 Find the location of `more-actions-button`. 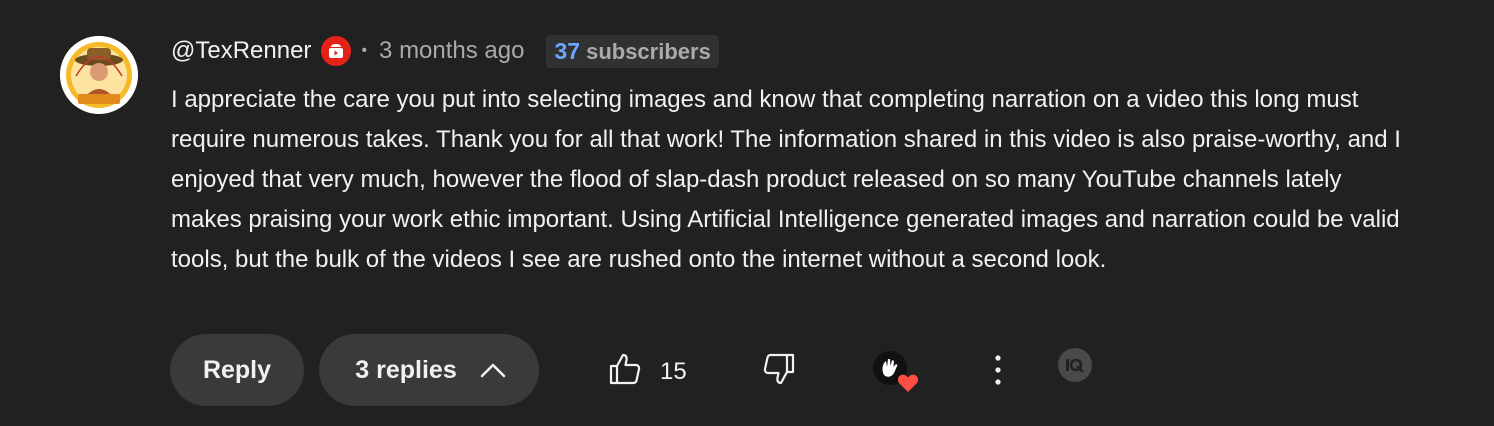

more-actions-button is located at coordinates (998, 372).